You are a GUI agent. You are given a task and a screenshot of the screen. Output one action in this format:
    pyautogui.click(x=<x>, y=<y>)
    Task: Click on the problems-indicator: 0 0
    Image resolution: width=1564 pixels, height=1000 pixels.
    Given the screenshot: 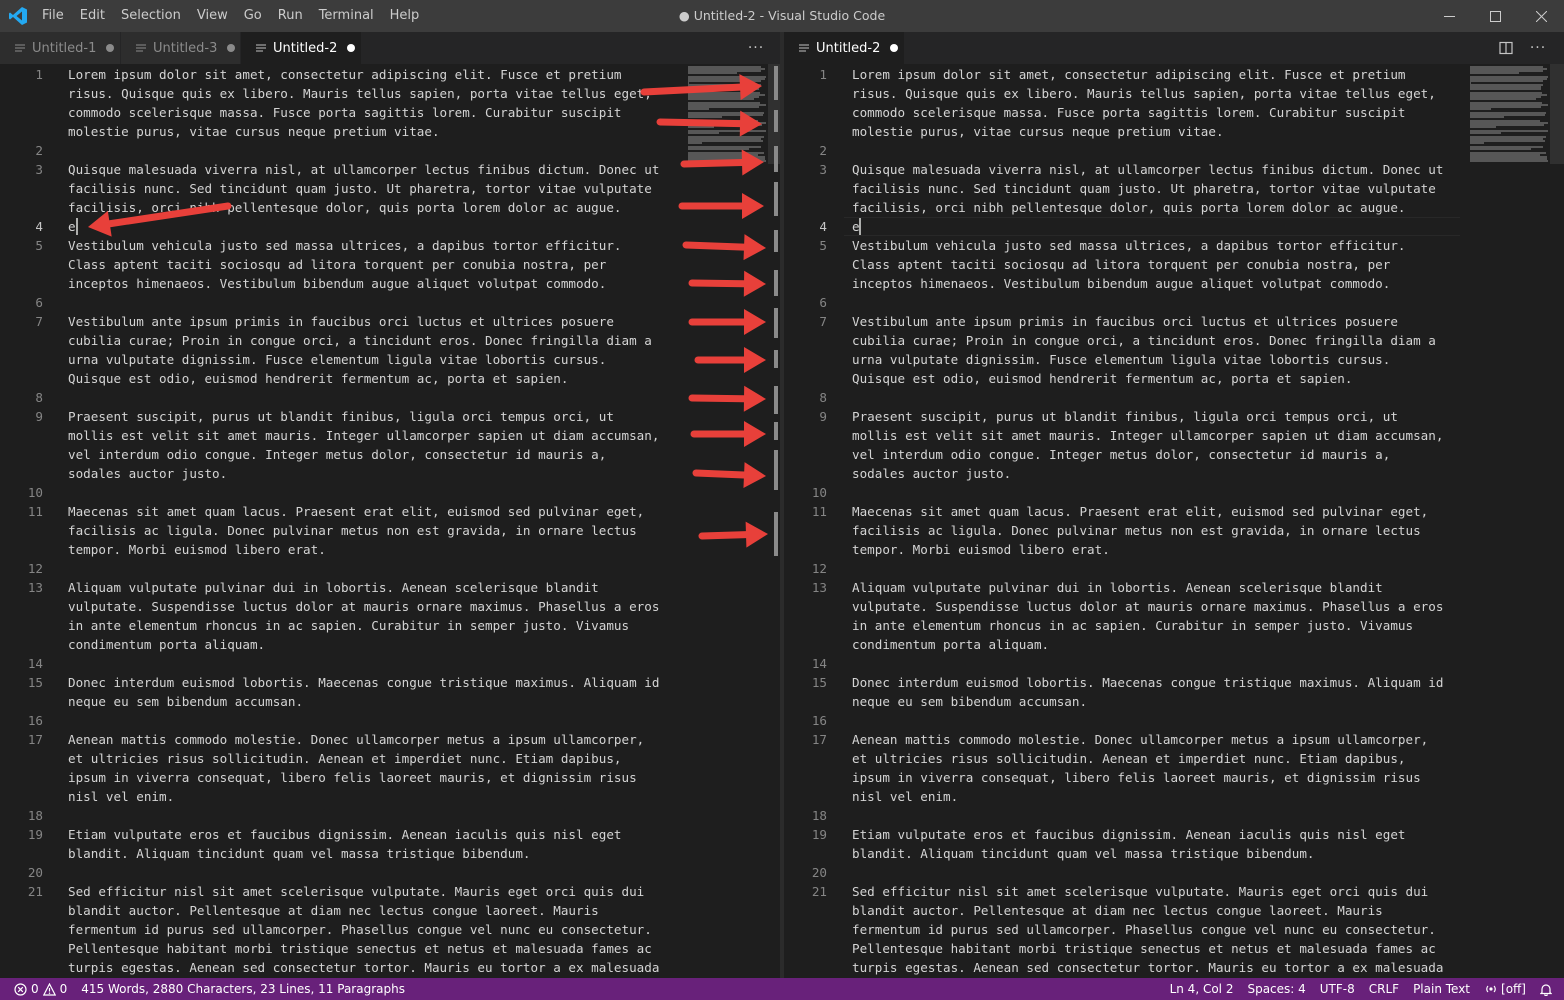 What is the action you would take?
    pyautogui.click(x=37, y=989)
    